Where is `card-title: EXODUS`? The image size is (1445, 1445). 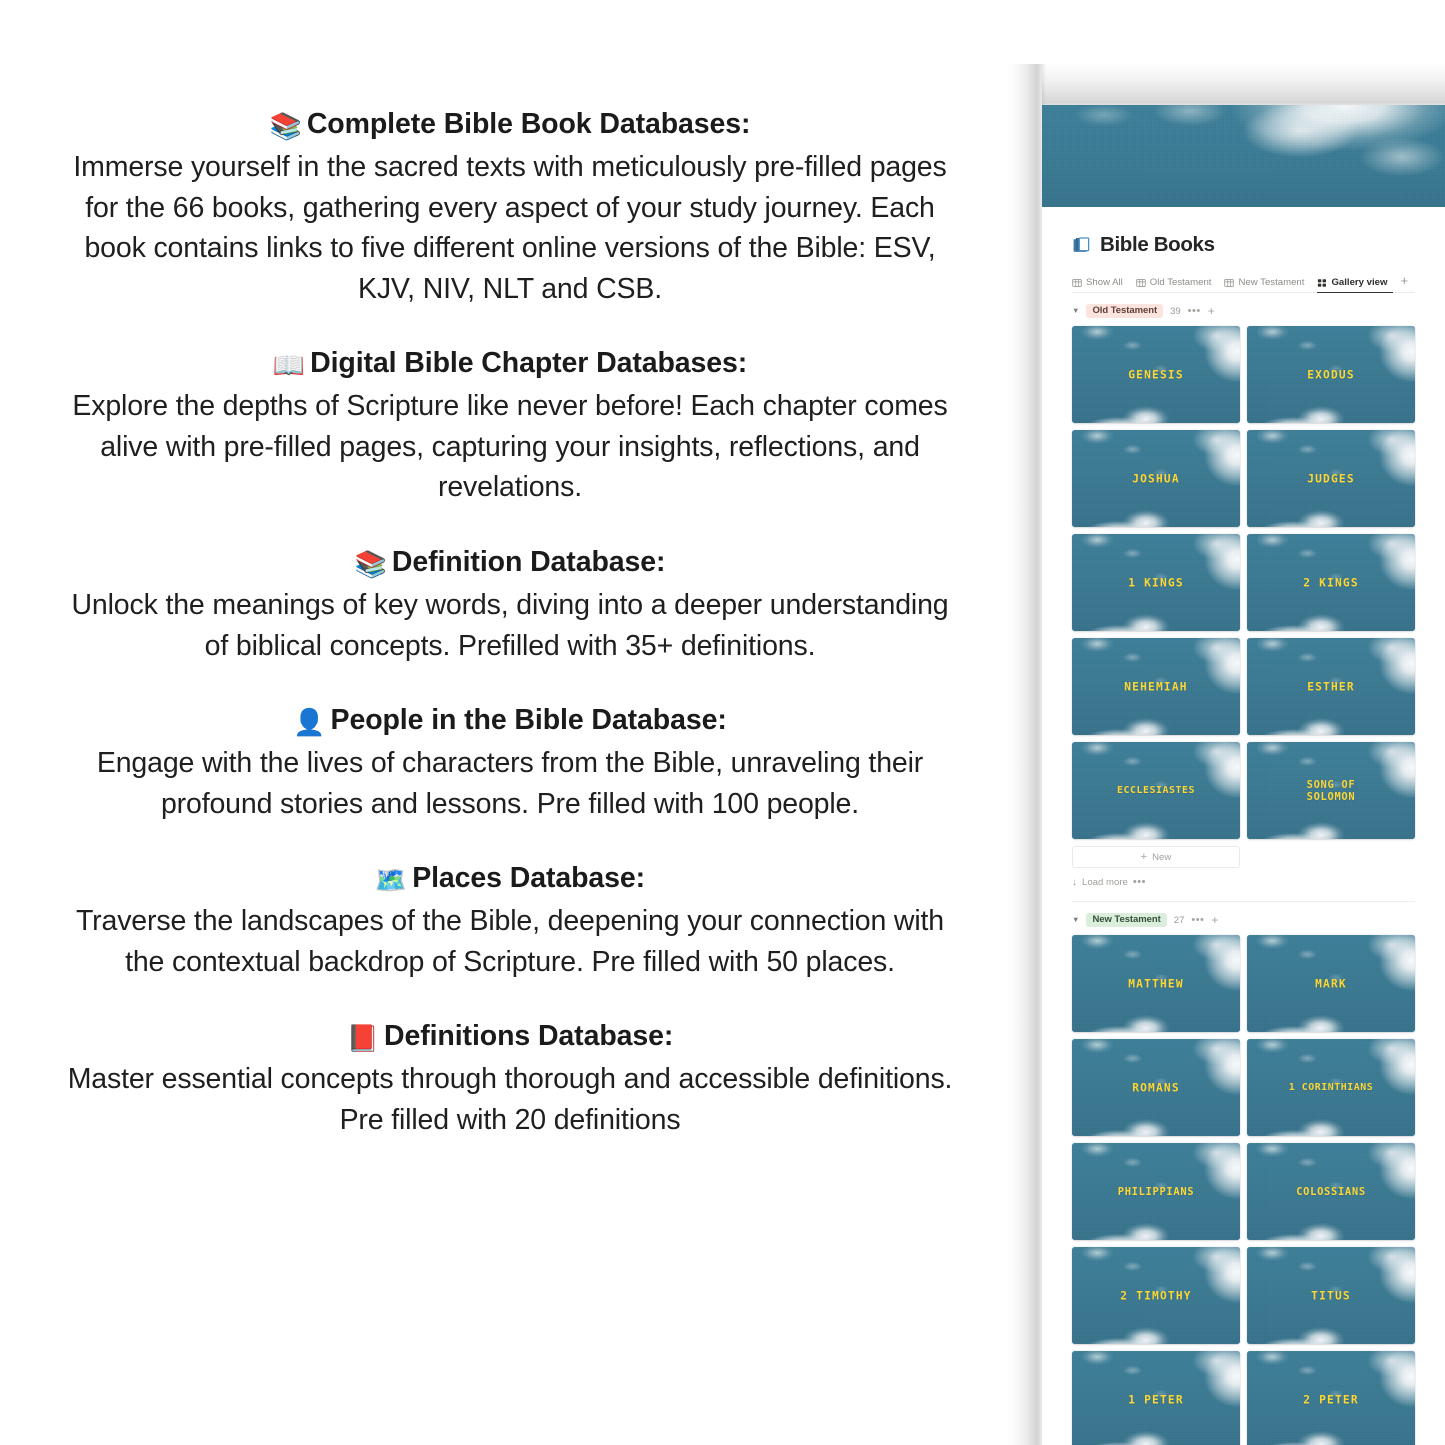
card-title: EXODUS is located at coordinates (1331, 374).